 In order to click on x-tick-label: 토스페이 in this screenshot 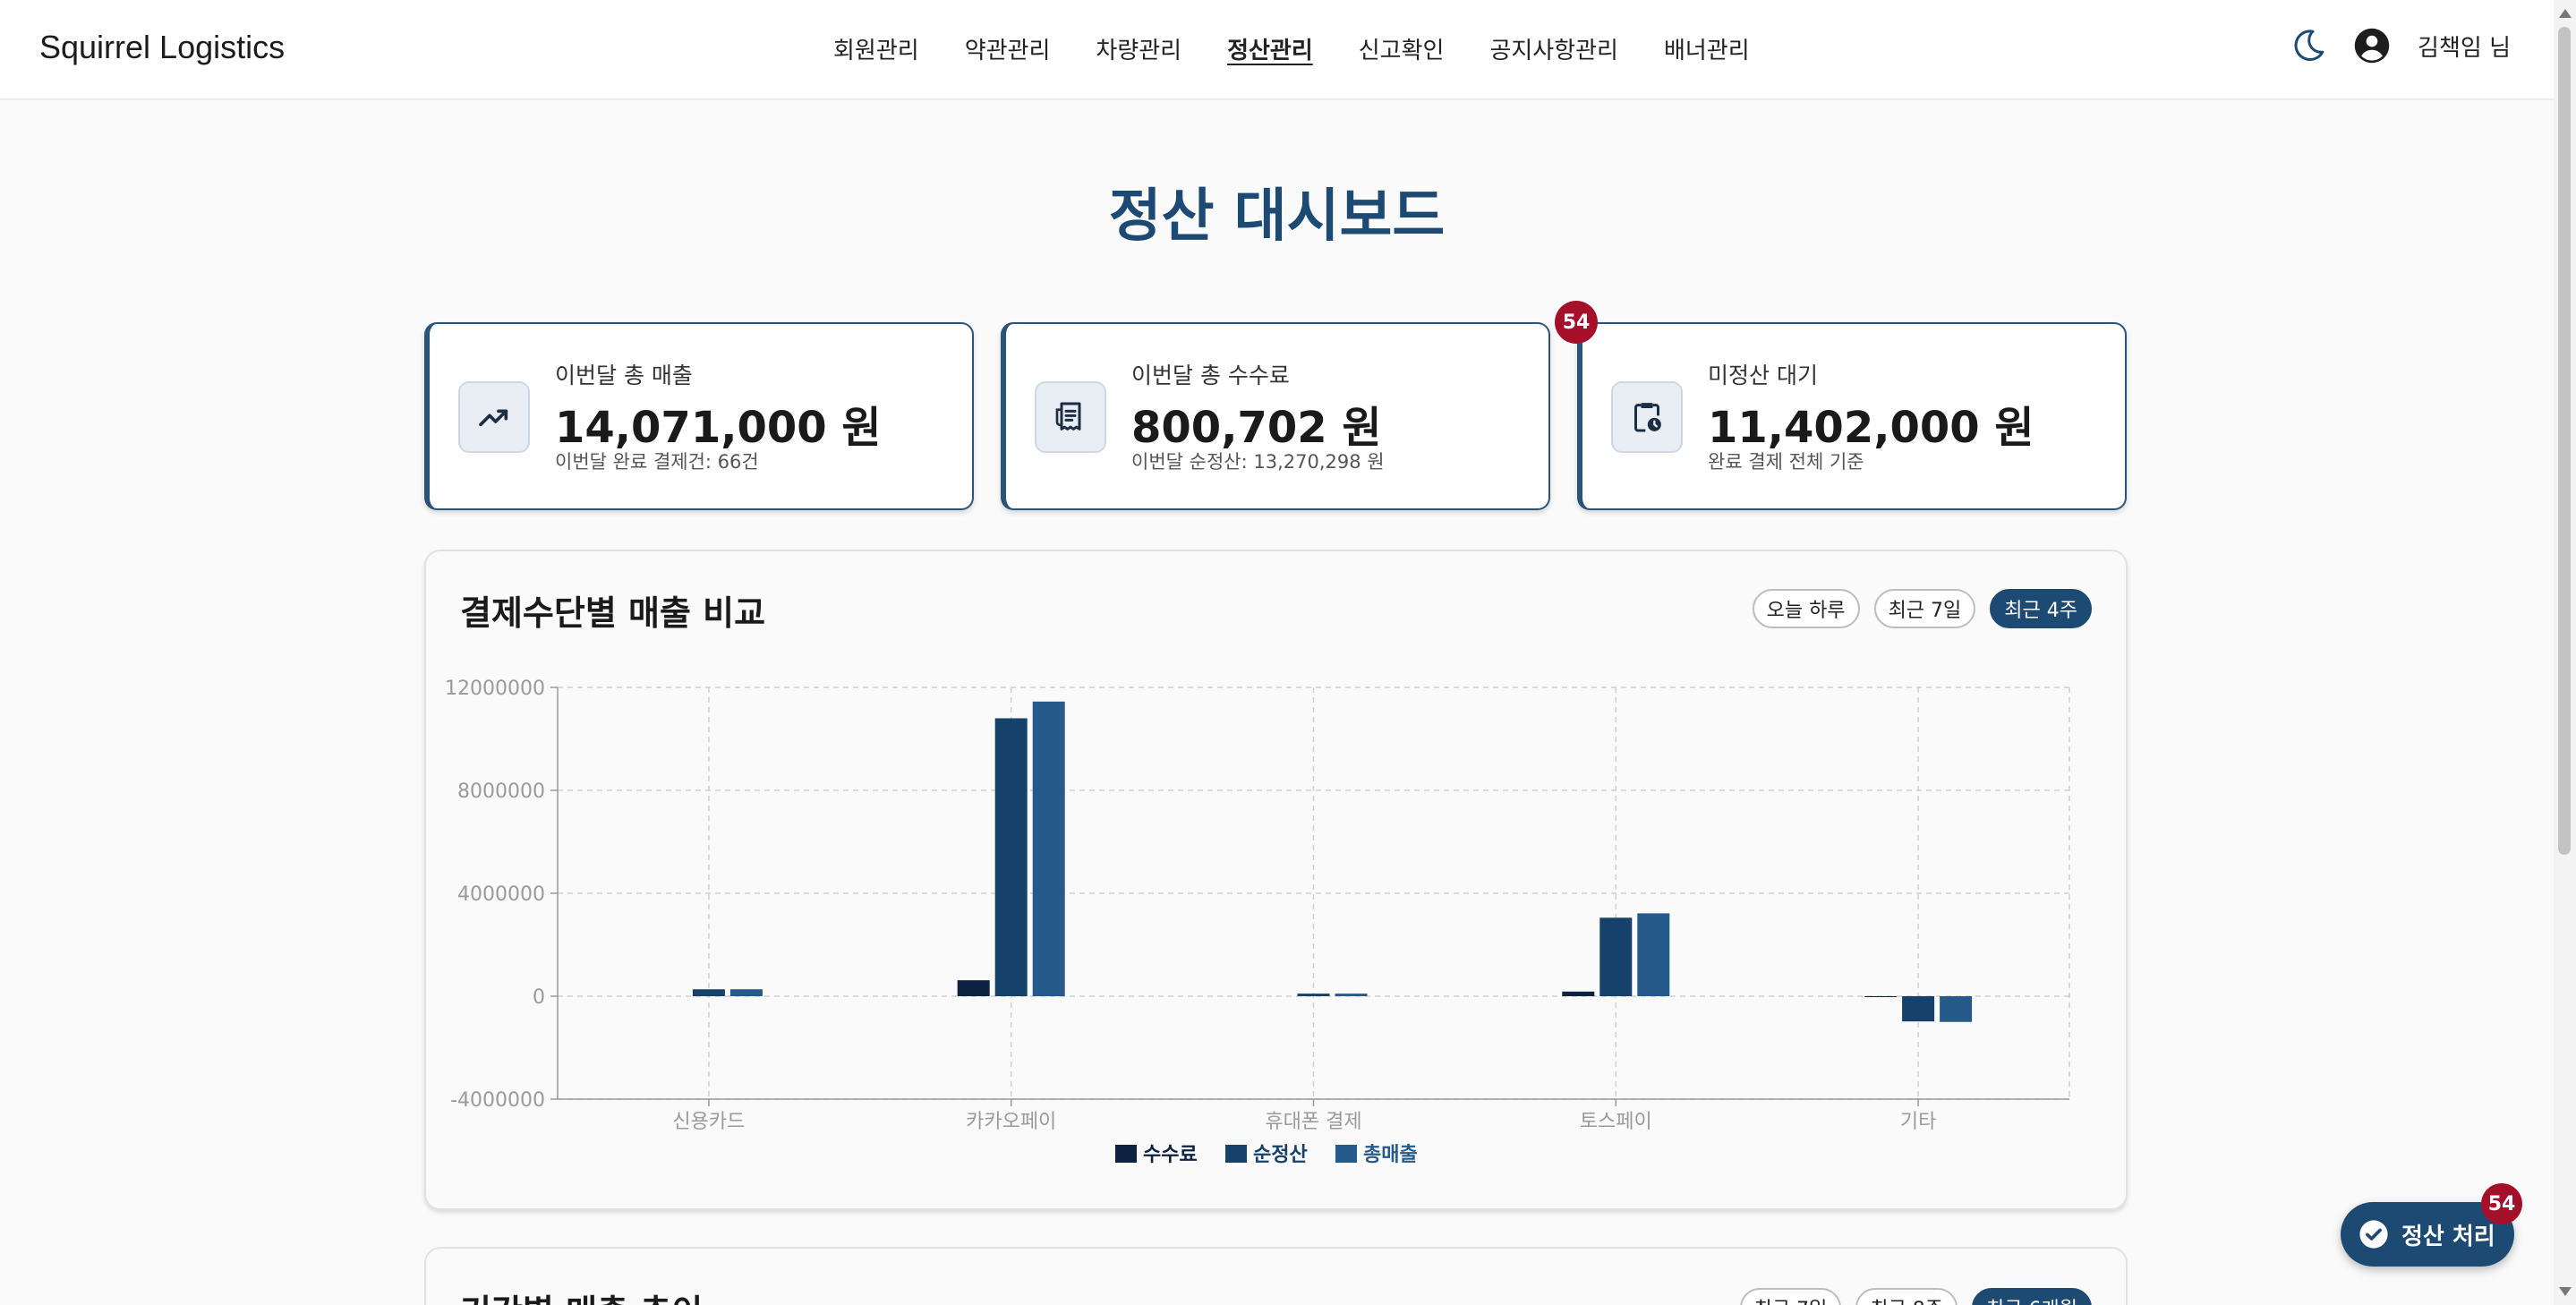, I will do `click(1616, 1122)`.